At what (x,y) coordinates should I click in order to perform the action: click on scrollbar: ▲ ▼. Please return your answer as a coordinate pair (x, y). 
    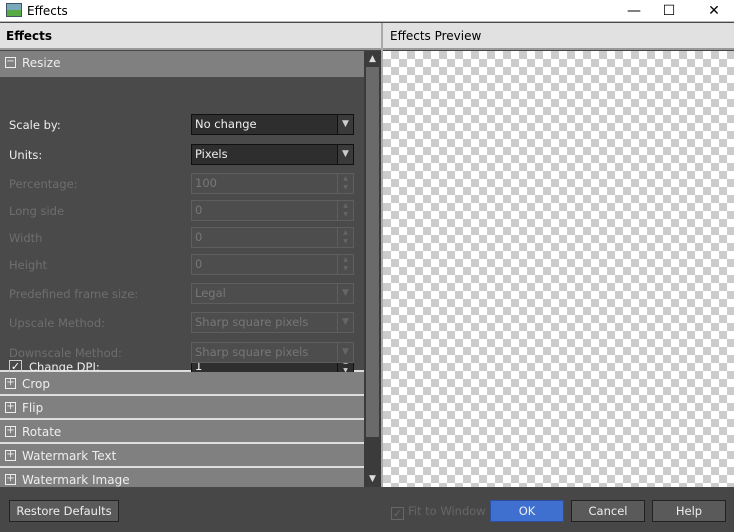
    Looking at the image, I should click on (372, 269).